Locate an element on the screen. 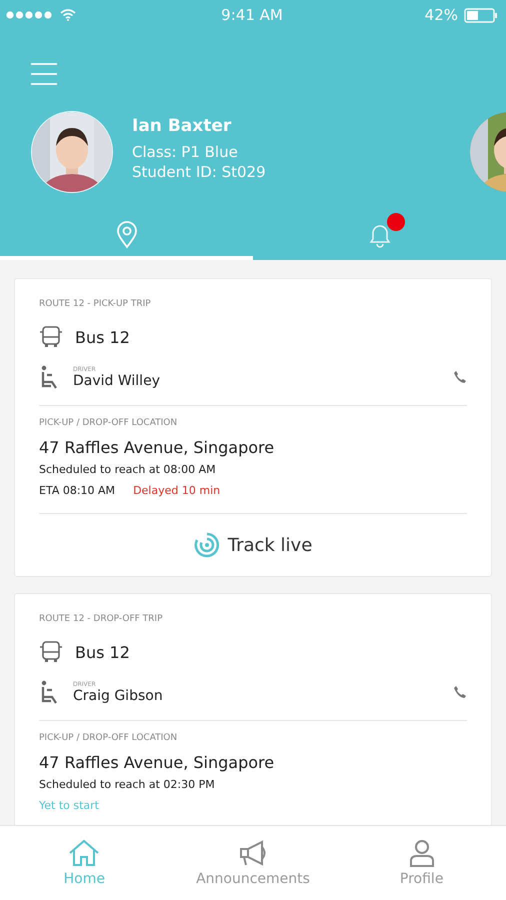 The height and width of the screenshot is (900, 506). student-class: Class: P1 Blue is located at coordinates (185, 152).